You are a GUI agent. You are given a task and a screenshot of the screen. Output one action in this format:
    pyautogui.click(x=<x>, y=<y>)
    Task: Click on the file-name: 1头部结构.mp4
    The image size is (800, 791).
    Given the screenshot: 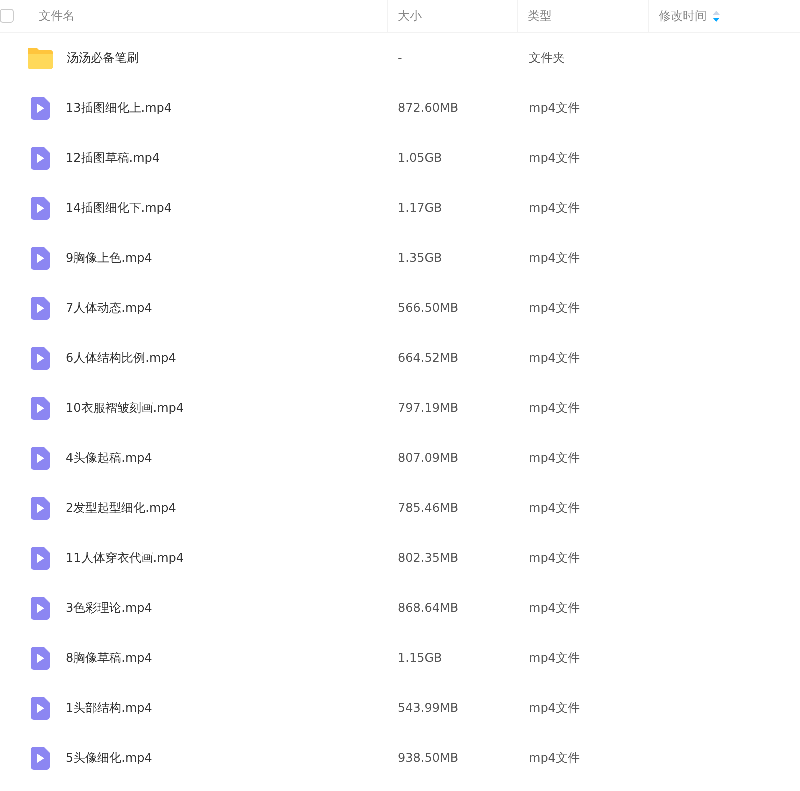 What is the action you would take?
    pyautogui.click(x=109, y=708)
    